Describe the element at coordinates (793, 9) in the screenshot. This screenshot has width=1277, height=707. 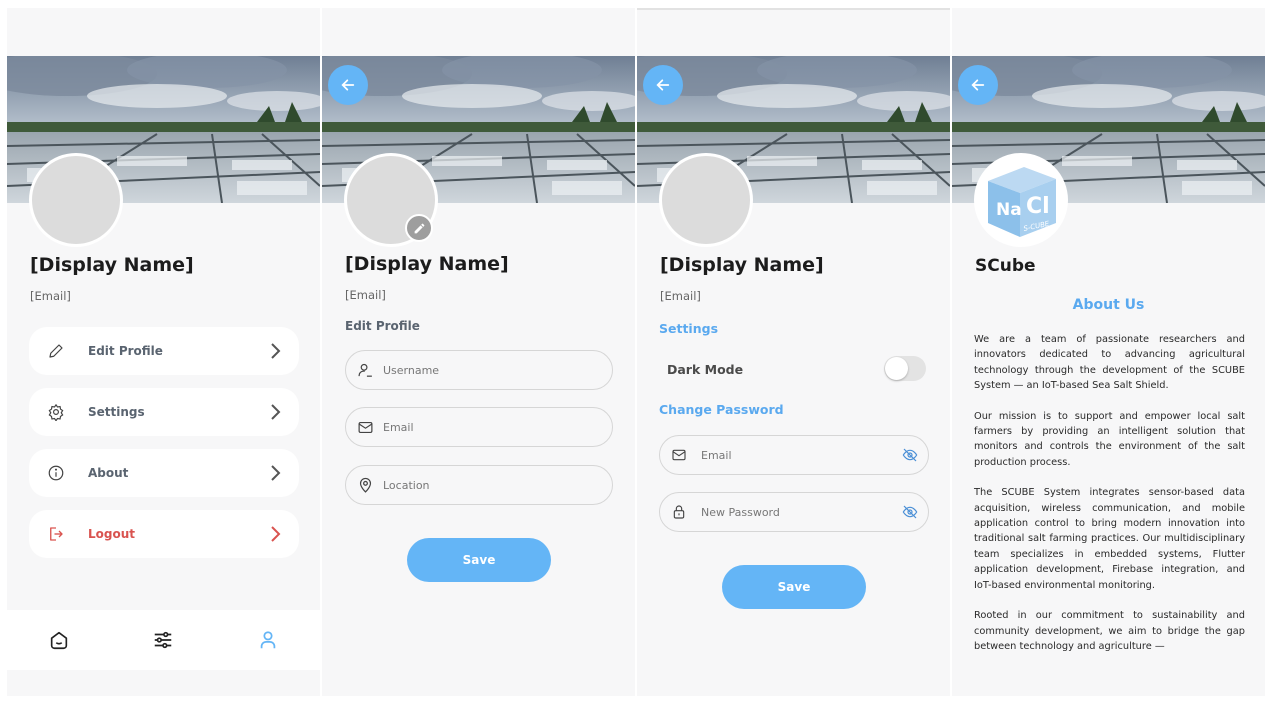
I see `top-divider` at that location.